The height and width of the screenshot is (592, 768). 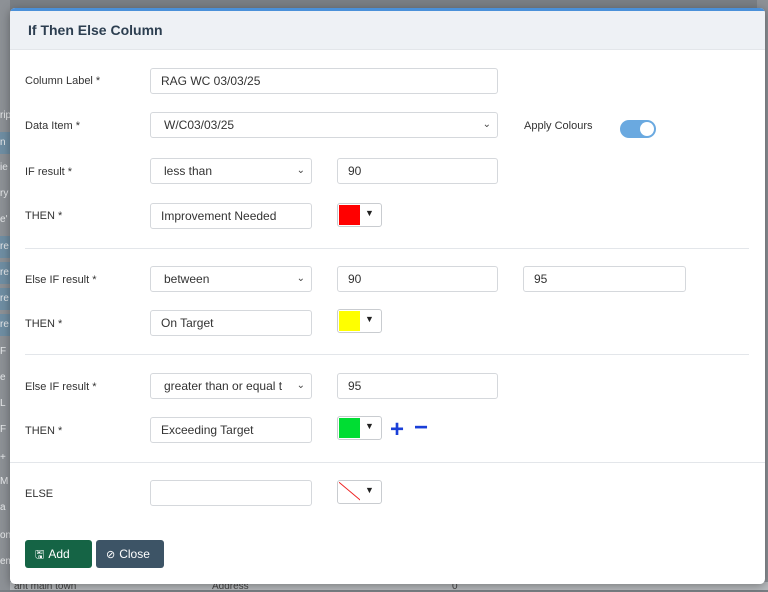 What do you see at coordinates (53, 126) in the screenshot?
I see `data-item-label: Data Item *` at bounding box center [53, 126].